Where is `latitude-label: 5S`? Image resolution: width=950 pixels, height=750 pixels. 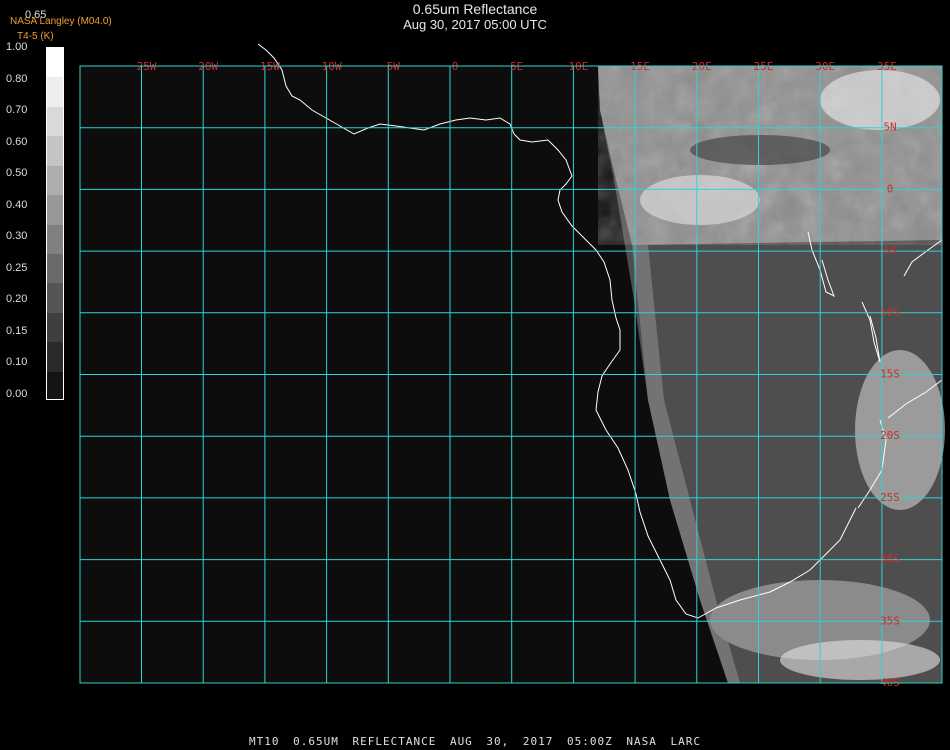
latitude-label: 5S is located at coordinates (889, 250).